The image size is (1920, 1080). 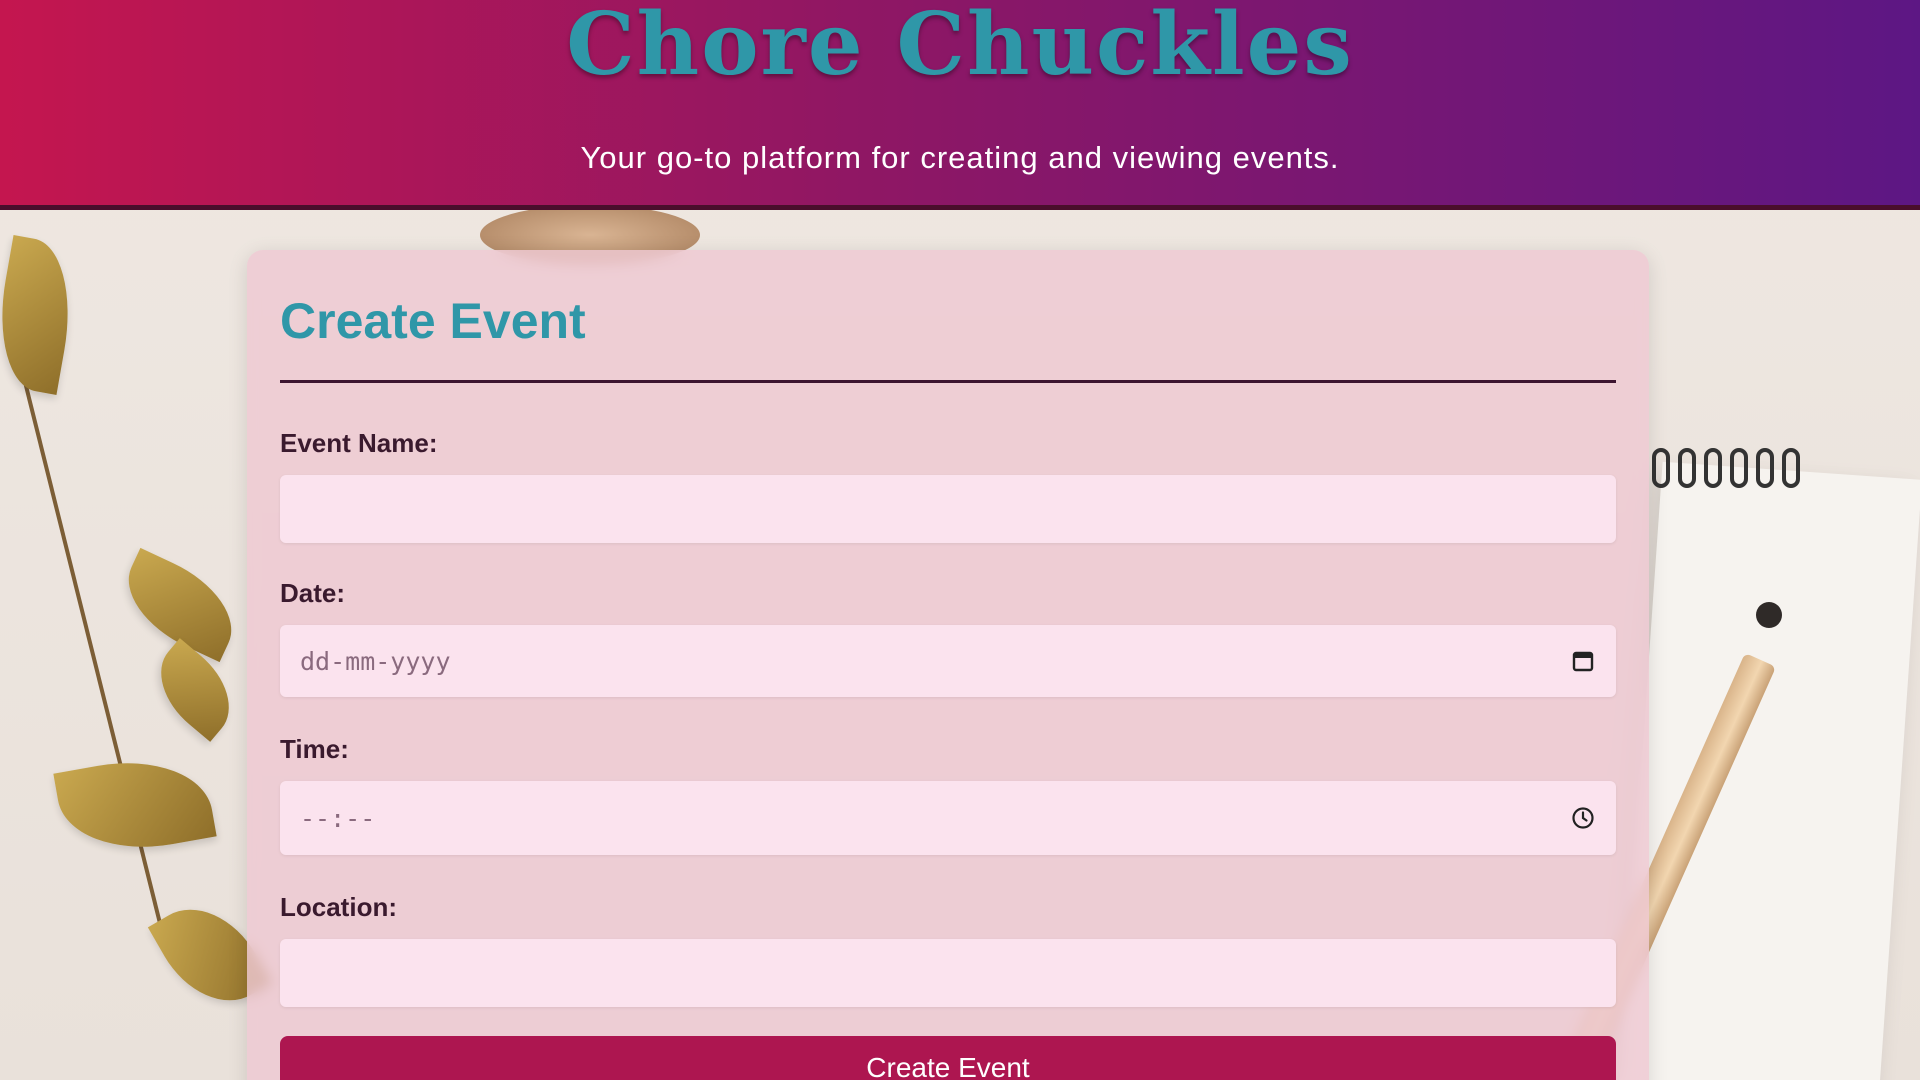 I want to click on date-label: Date:, so click(x=313, y=593).